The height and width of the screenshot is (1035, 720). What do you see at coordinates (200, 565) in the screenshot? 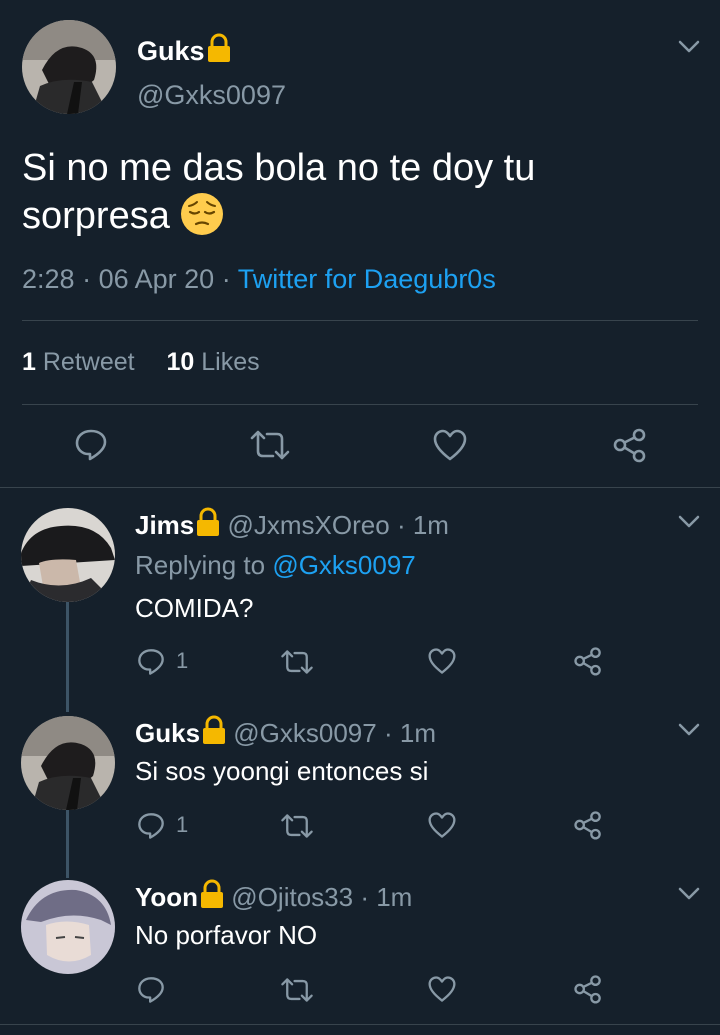
I see `replying-prefix: Replying to` at bounding box center [200, 565].